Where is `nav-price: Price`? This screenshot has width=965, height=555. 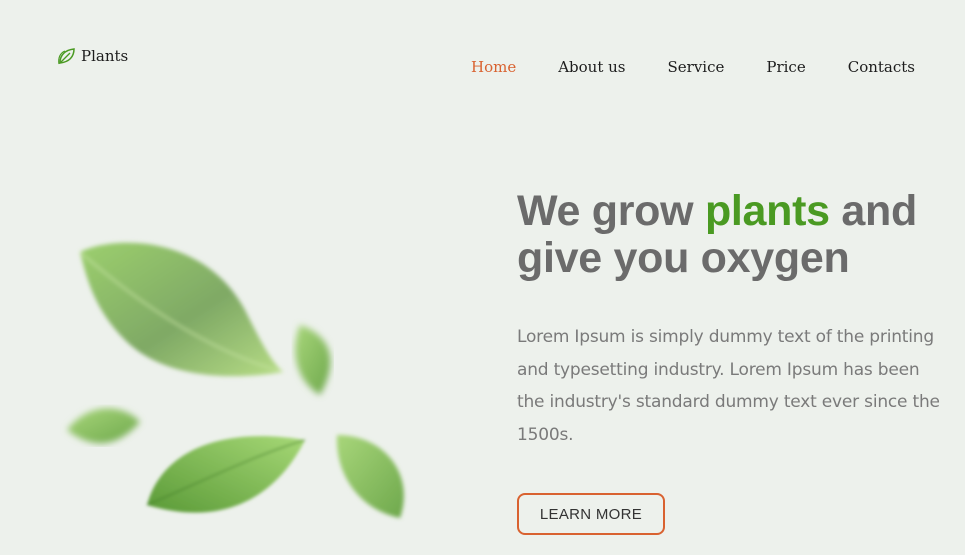
nav-price: Price is located at coordinates (785, 67).